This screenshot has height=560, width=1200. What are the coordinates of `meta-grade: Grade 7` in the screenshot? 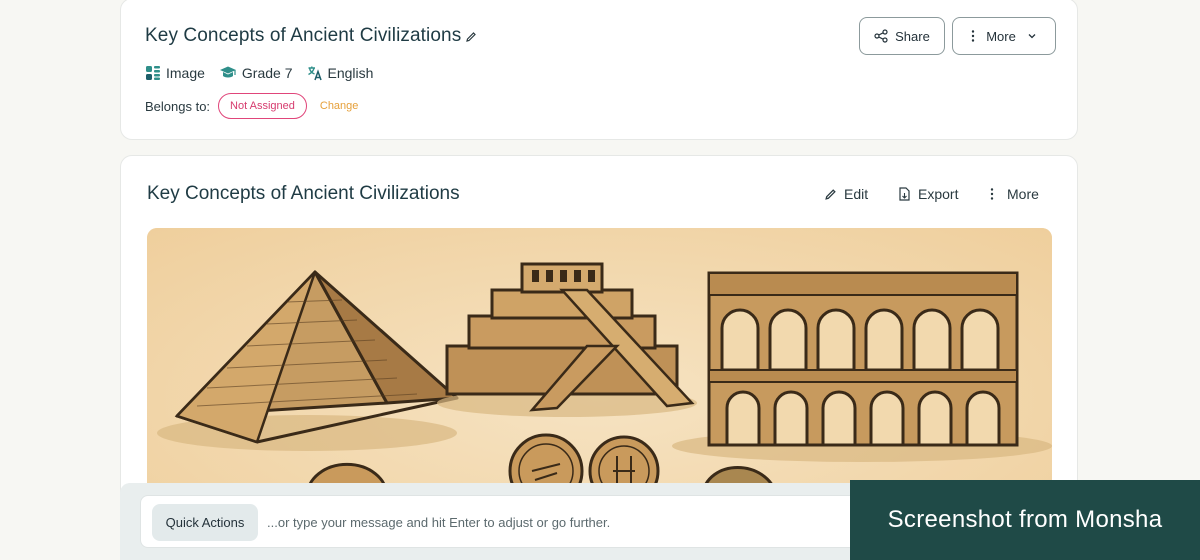 It's located at (256, 73).